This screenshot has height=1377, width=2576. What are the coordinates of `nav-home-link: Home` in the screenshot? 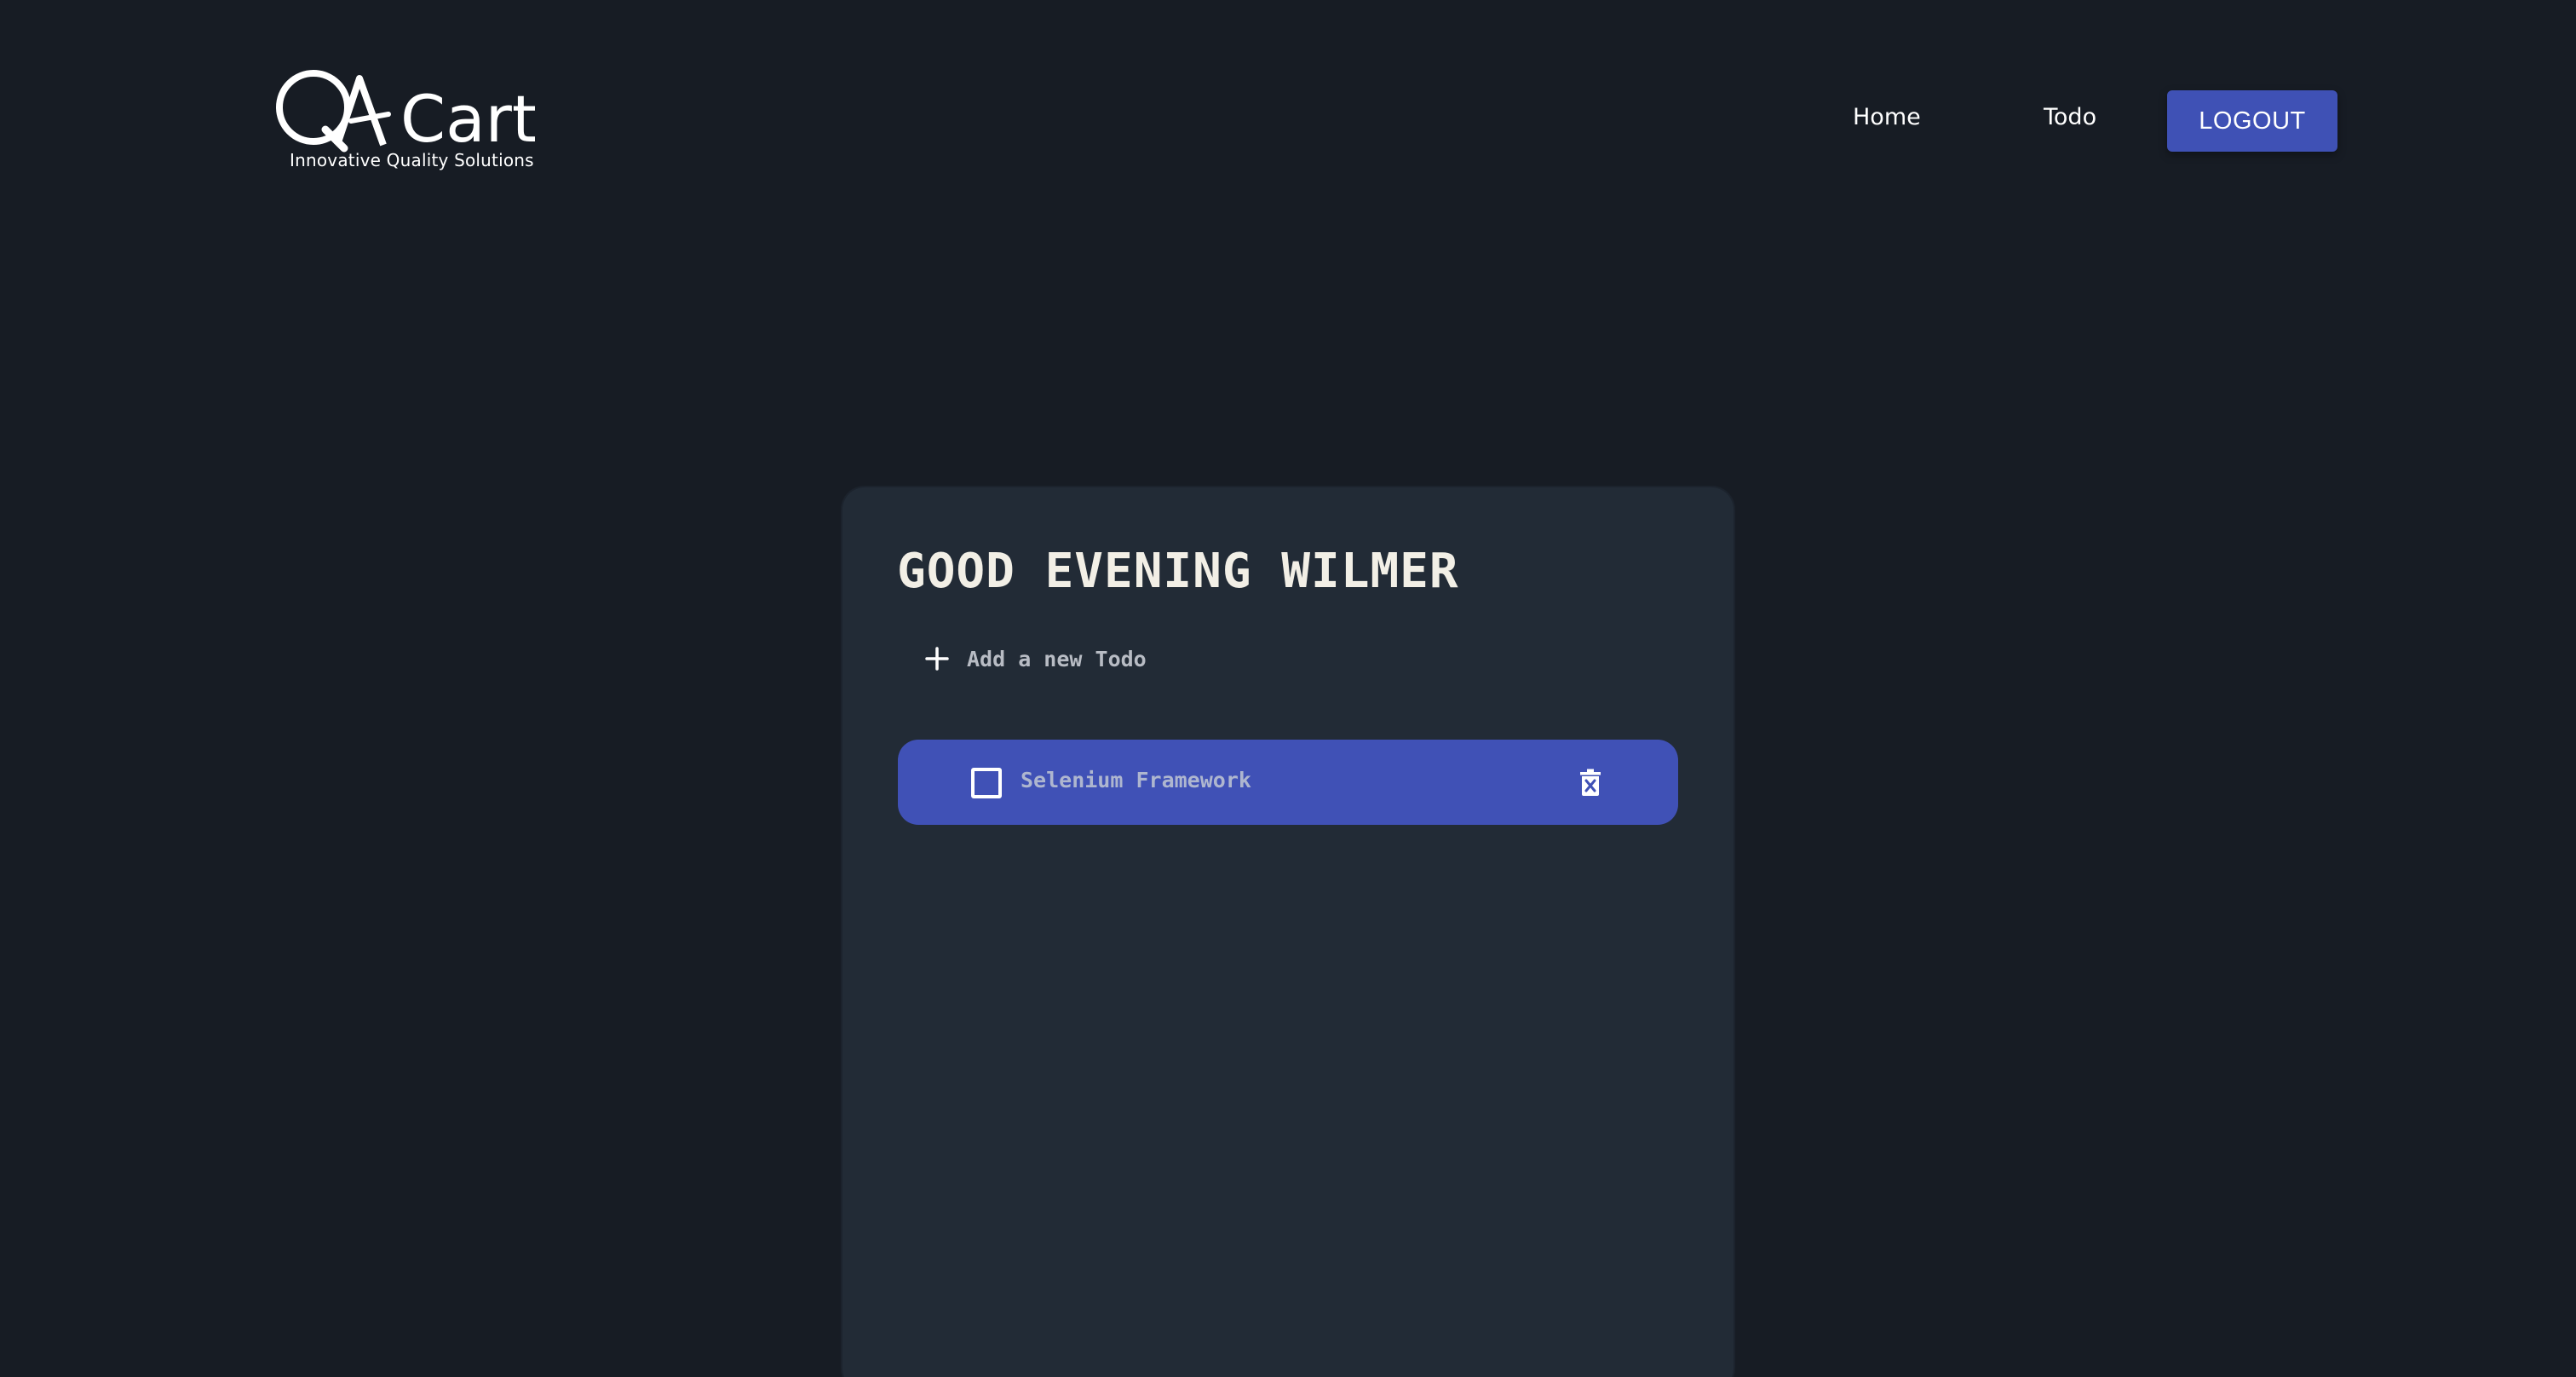 It's located at (1887, 117).